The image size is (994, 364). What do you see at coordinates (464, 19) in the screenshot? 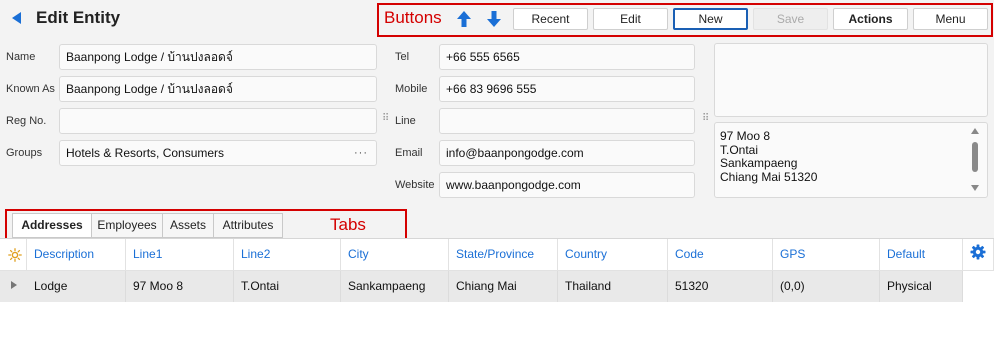
I see `arrow-up-icon` at bounding box center [464, 19].